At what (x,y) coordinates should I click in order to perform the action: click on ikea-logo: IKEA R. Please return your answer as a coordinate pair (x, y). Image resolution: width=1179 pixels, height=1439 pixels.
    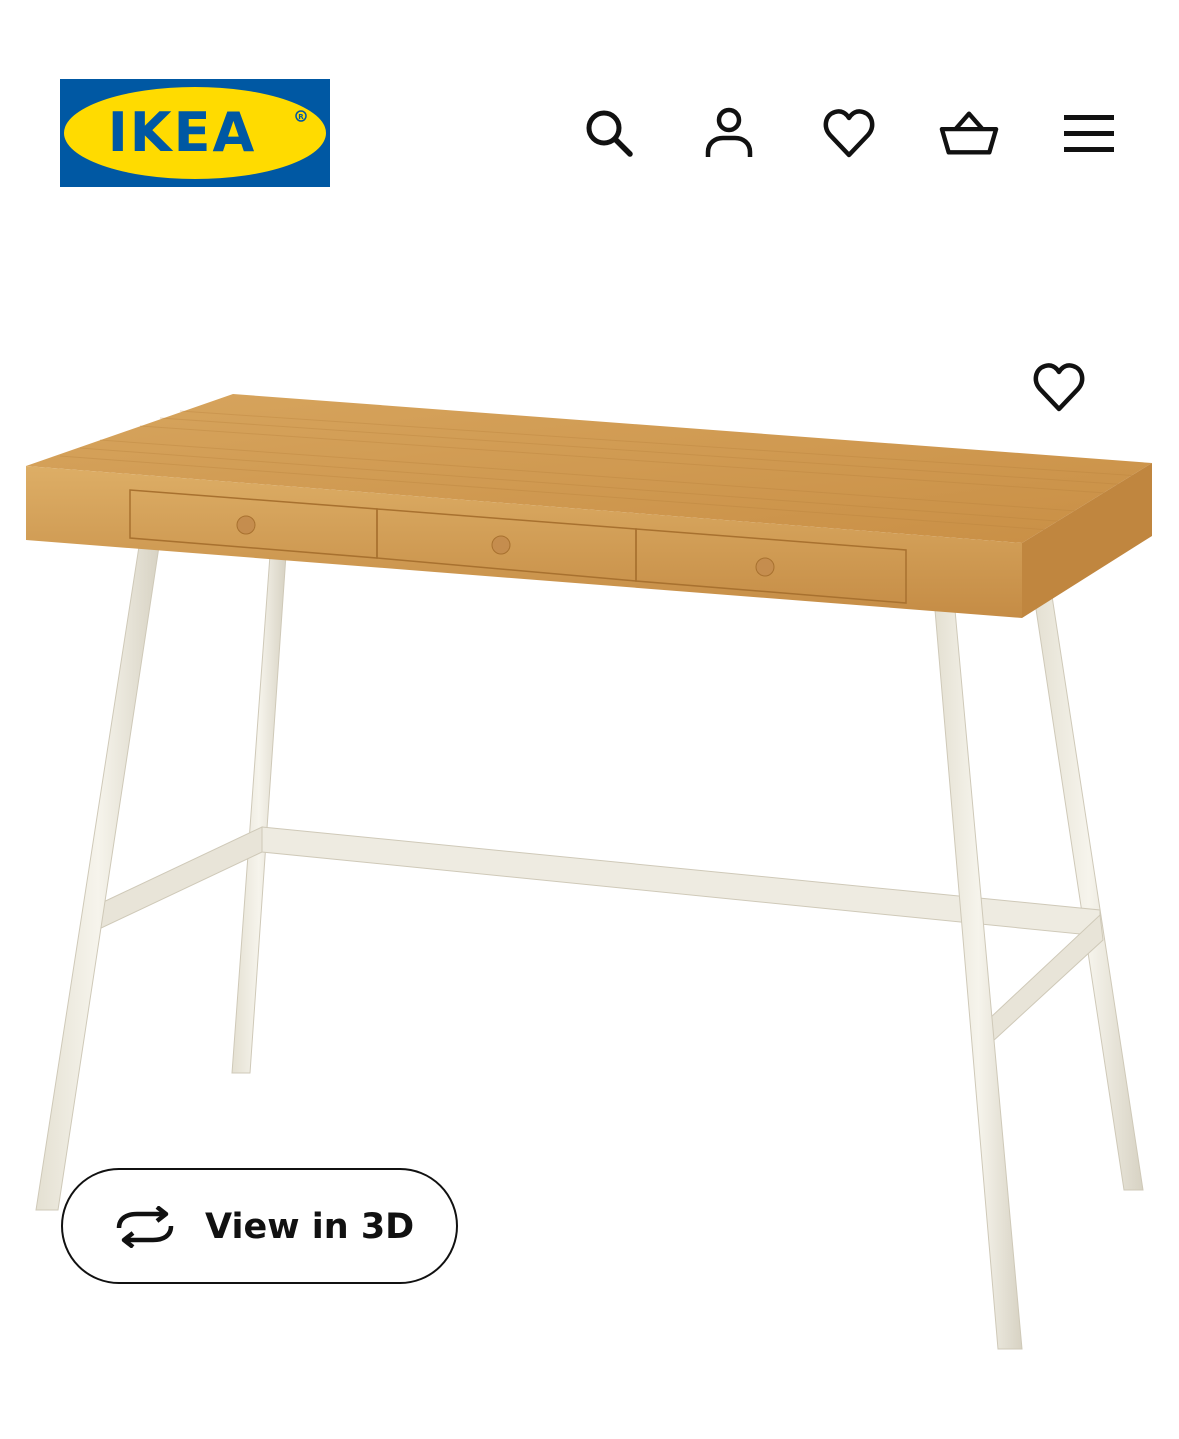
    Looking at the image, I should click on (195, 133).